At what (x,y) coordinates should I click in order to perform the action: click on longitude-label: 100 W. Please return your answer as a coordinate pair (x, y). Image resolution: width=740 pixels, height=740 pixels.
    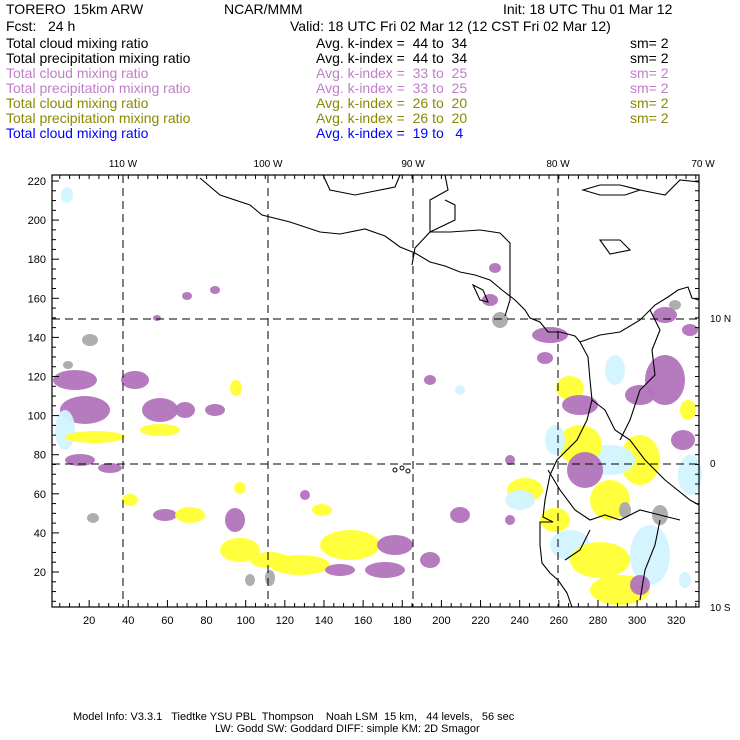
    Looking at the image, I should click on (268, 164).